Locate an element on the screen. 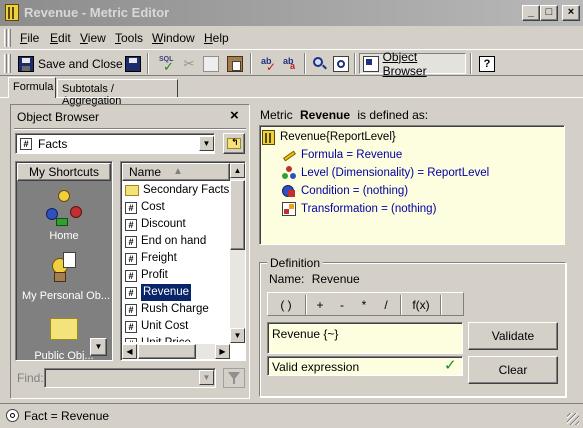  multiply-button: * is located at coordinates (364, 305).